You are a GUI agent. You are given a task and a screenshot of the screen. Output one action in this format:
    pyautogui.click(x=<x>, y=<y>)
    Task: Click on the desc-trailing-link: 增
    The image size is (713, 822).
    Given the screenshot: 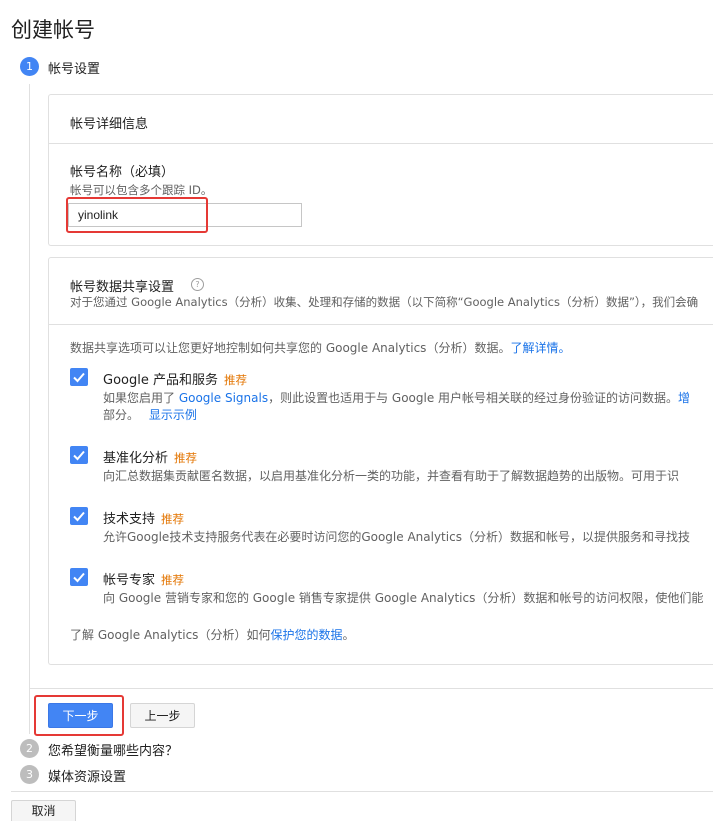 What is the action you would take?
    pyautogui.click(x=684, y=398)
    